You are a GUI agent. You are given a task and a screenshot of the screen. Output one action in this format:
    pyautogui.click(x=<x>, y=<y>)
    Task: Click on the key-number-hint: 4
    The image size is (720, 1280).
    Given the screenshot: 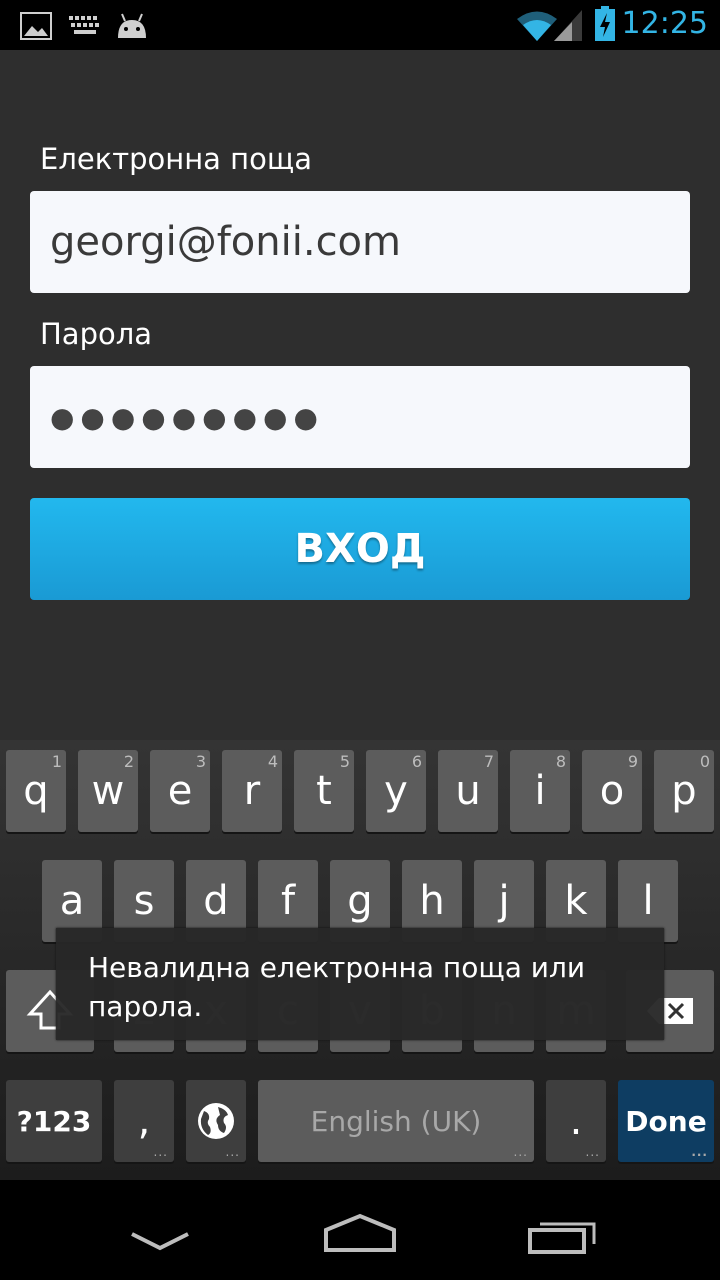 What is the action you would take?
    pyautogui.click(x=272, y=761)
    